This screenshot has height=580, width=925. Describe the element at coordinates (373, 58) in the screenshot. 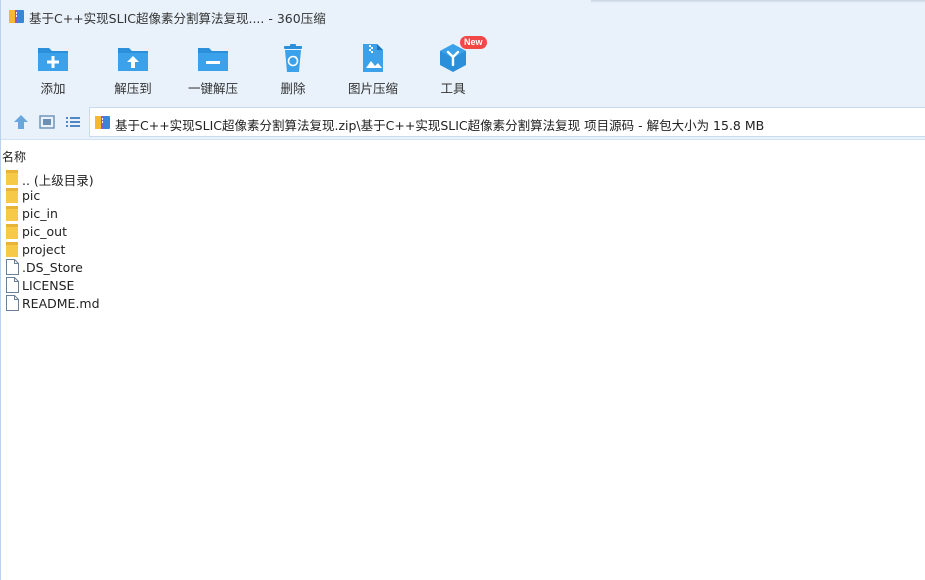

I see `image-zip-icon` at that location.